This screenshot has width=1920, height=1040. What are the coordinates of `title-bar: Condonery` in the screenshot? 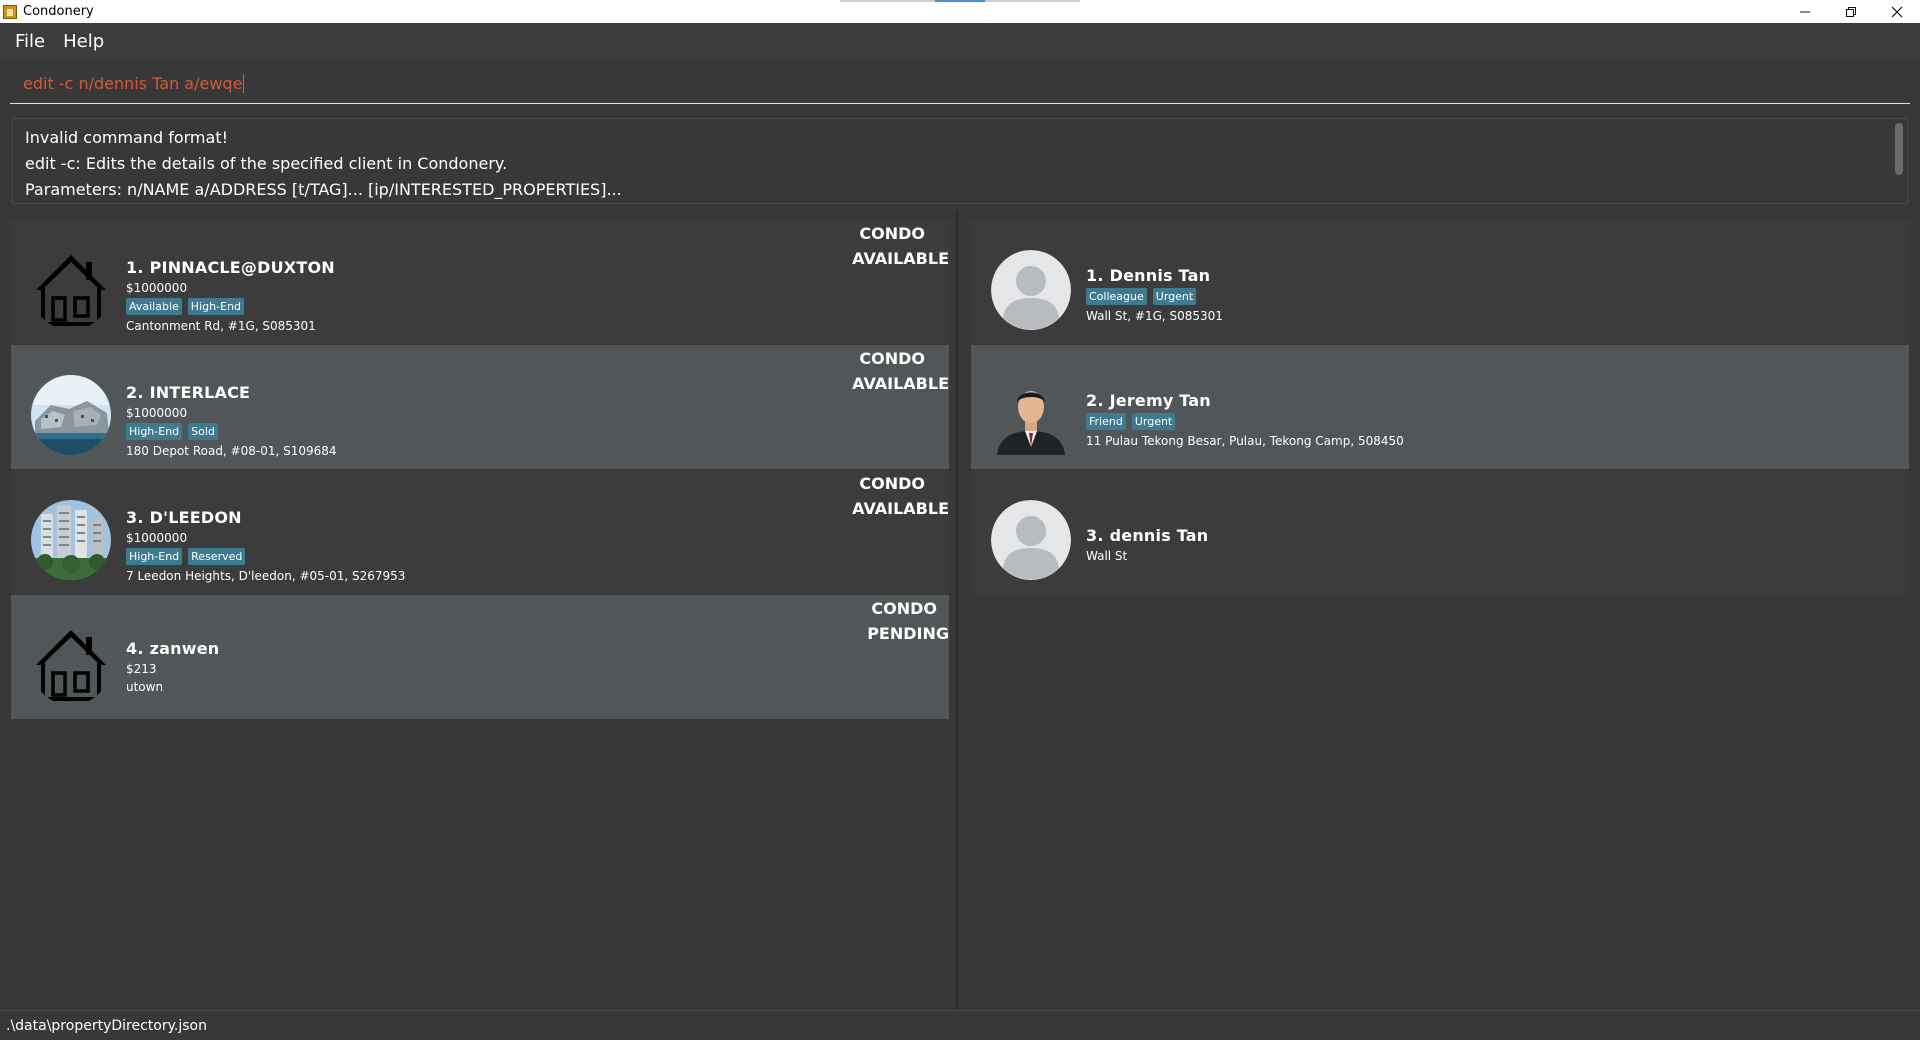 It's located at (960, 11).